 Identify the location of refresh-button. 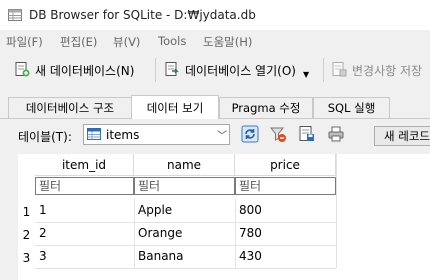
(250, 135).